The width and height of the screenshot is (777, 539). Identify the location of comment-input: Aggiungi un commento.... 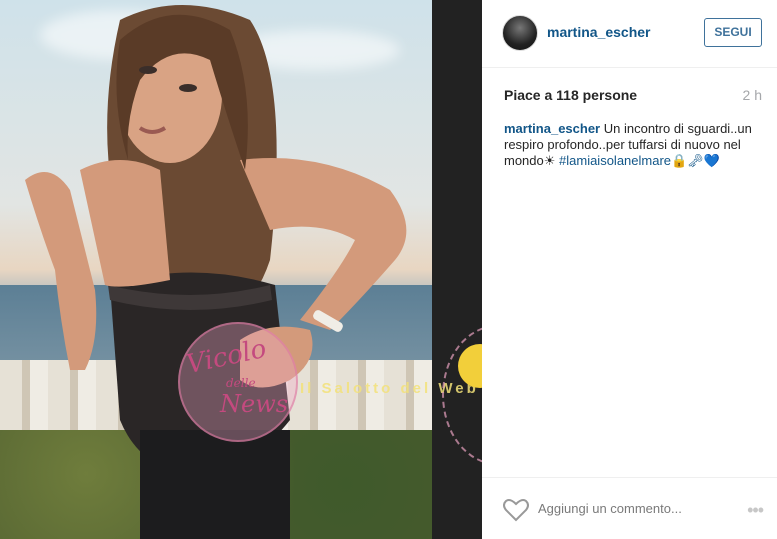
(610, 508).